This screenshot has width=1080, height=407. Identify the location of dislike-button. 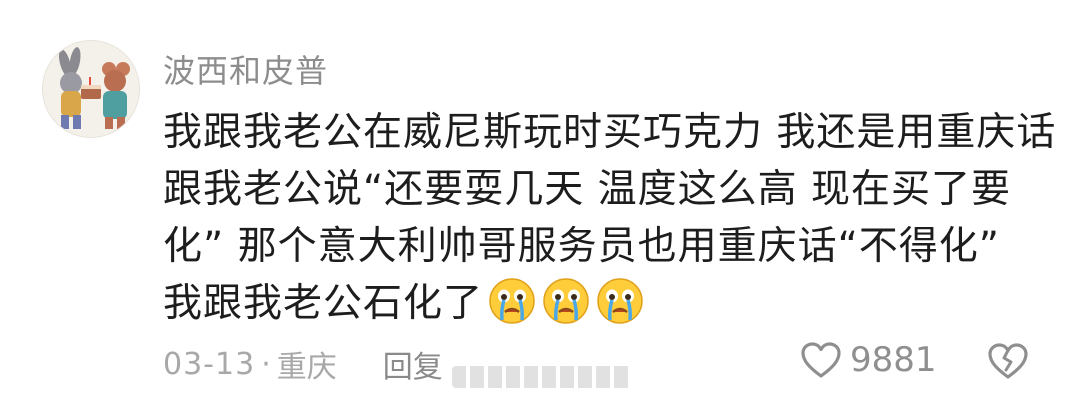
(1008, 363).